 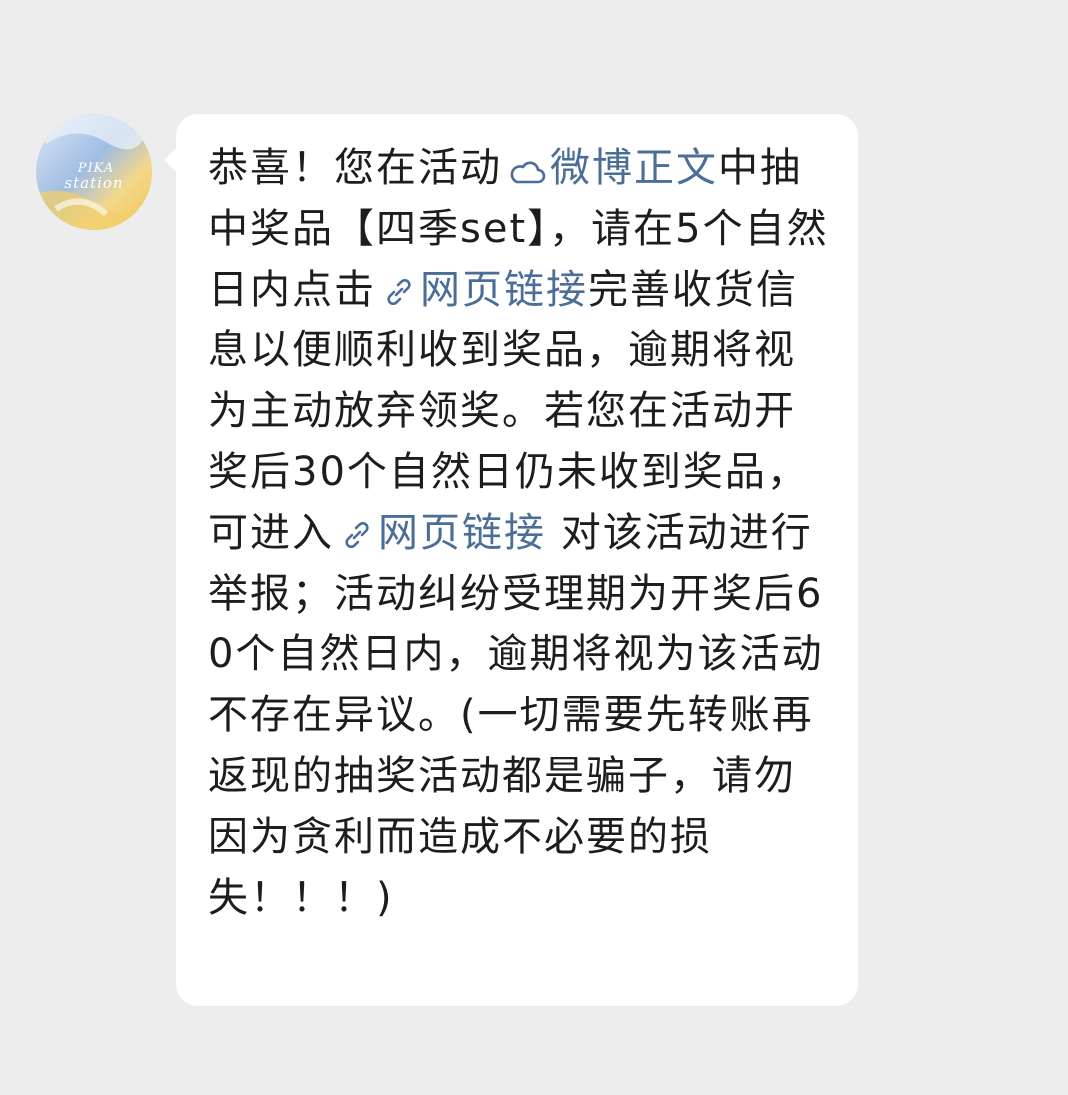 What do you see at coordinates (634, 168) in the screenshot?
I see `weibo-post-link-label: 微博正文` at bounding box center [634, 168].